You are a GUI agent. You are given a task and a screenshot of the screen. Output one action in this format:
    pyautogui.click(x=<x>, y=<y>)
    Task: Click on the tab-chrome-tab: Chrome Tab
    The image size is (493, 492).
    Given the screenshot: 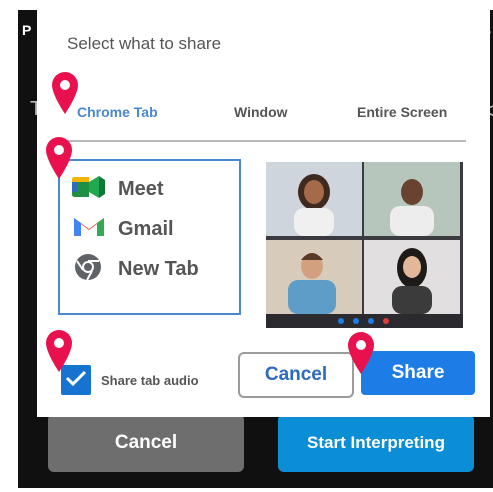 What is the action you would take?
    pyautogui.click(x=117, y=112)
    